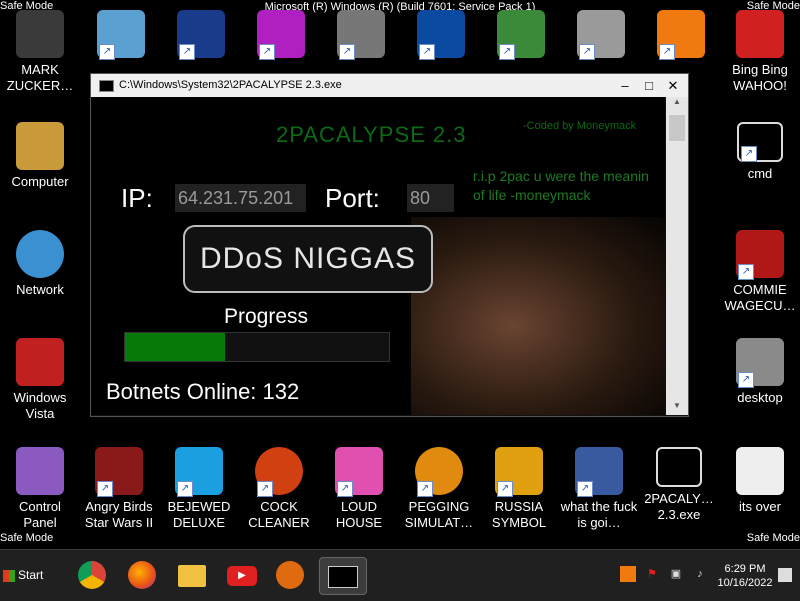 The image size is (800, 601). I want to click on angry-birds-icon: ↗, so click(119, 472).